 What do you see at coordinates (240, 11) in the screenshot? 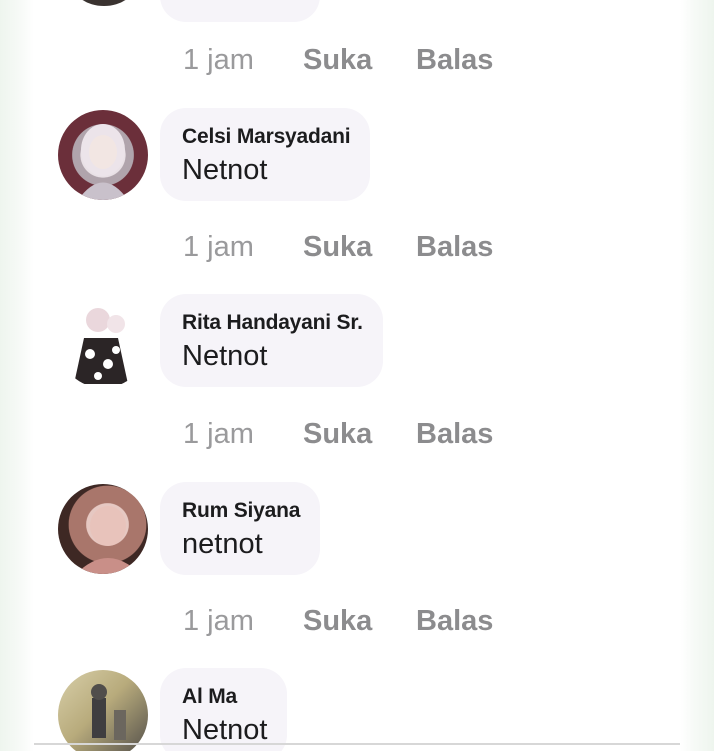
I see `comment-bubble` at bounding box center [240, 11].